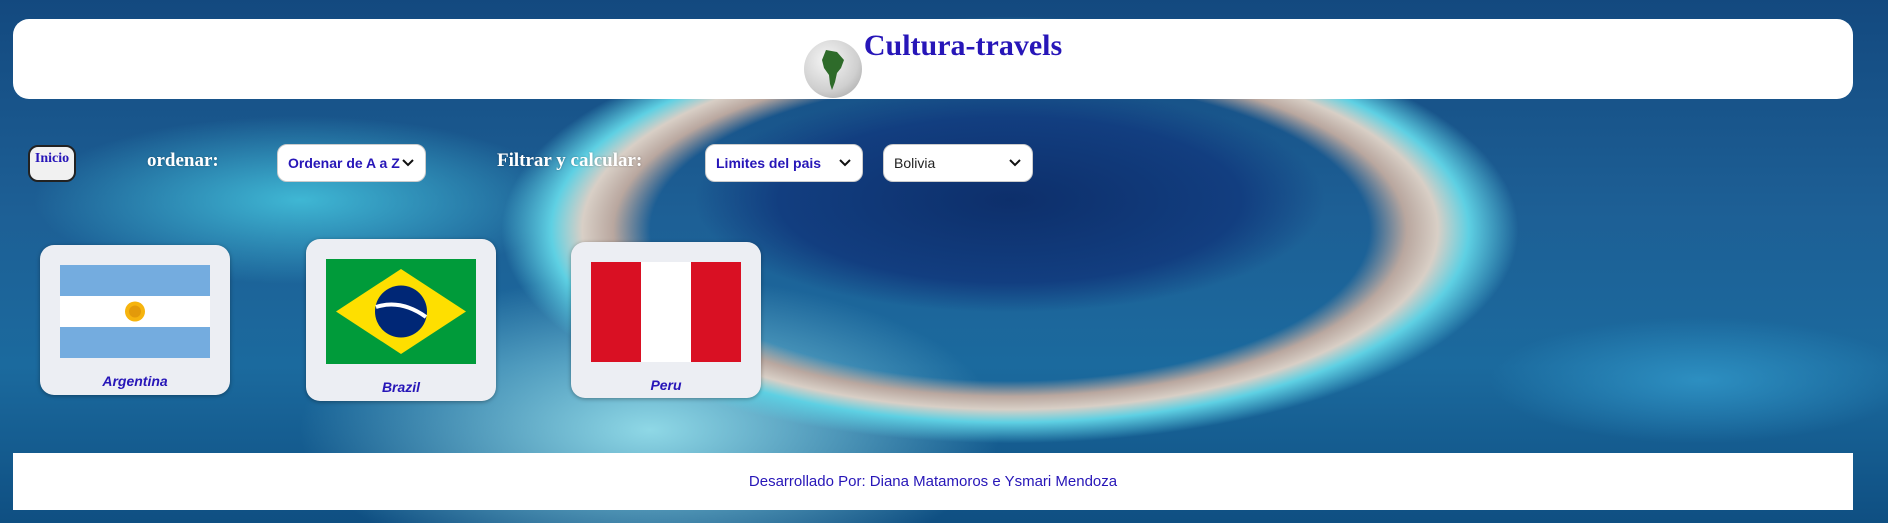 The height and width of the screenshot is (523, 1888). Describe the element at coordinates (183, 160) in the screenshot. I see `order-label: ordenar:` at that location.